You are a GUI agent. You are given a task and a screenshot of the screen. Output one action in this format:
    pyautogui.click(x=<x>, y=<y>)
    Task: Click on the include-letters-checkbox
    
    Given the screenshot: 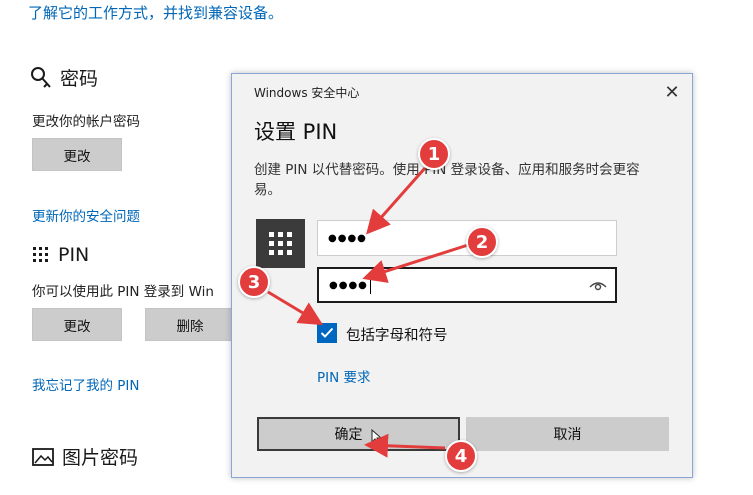 What is the action you would take?
    pyautogui.click(x=327, y=333)
    